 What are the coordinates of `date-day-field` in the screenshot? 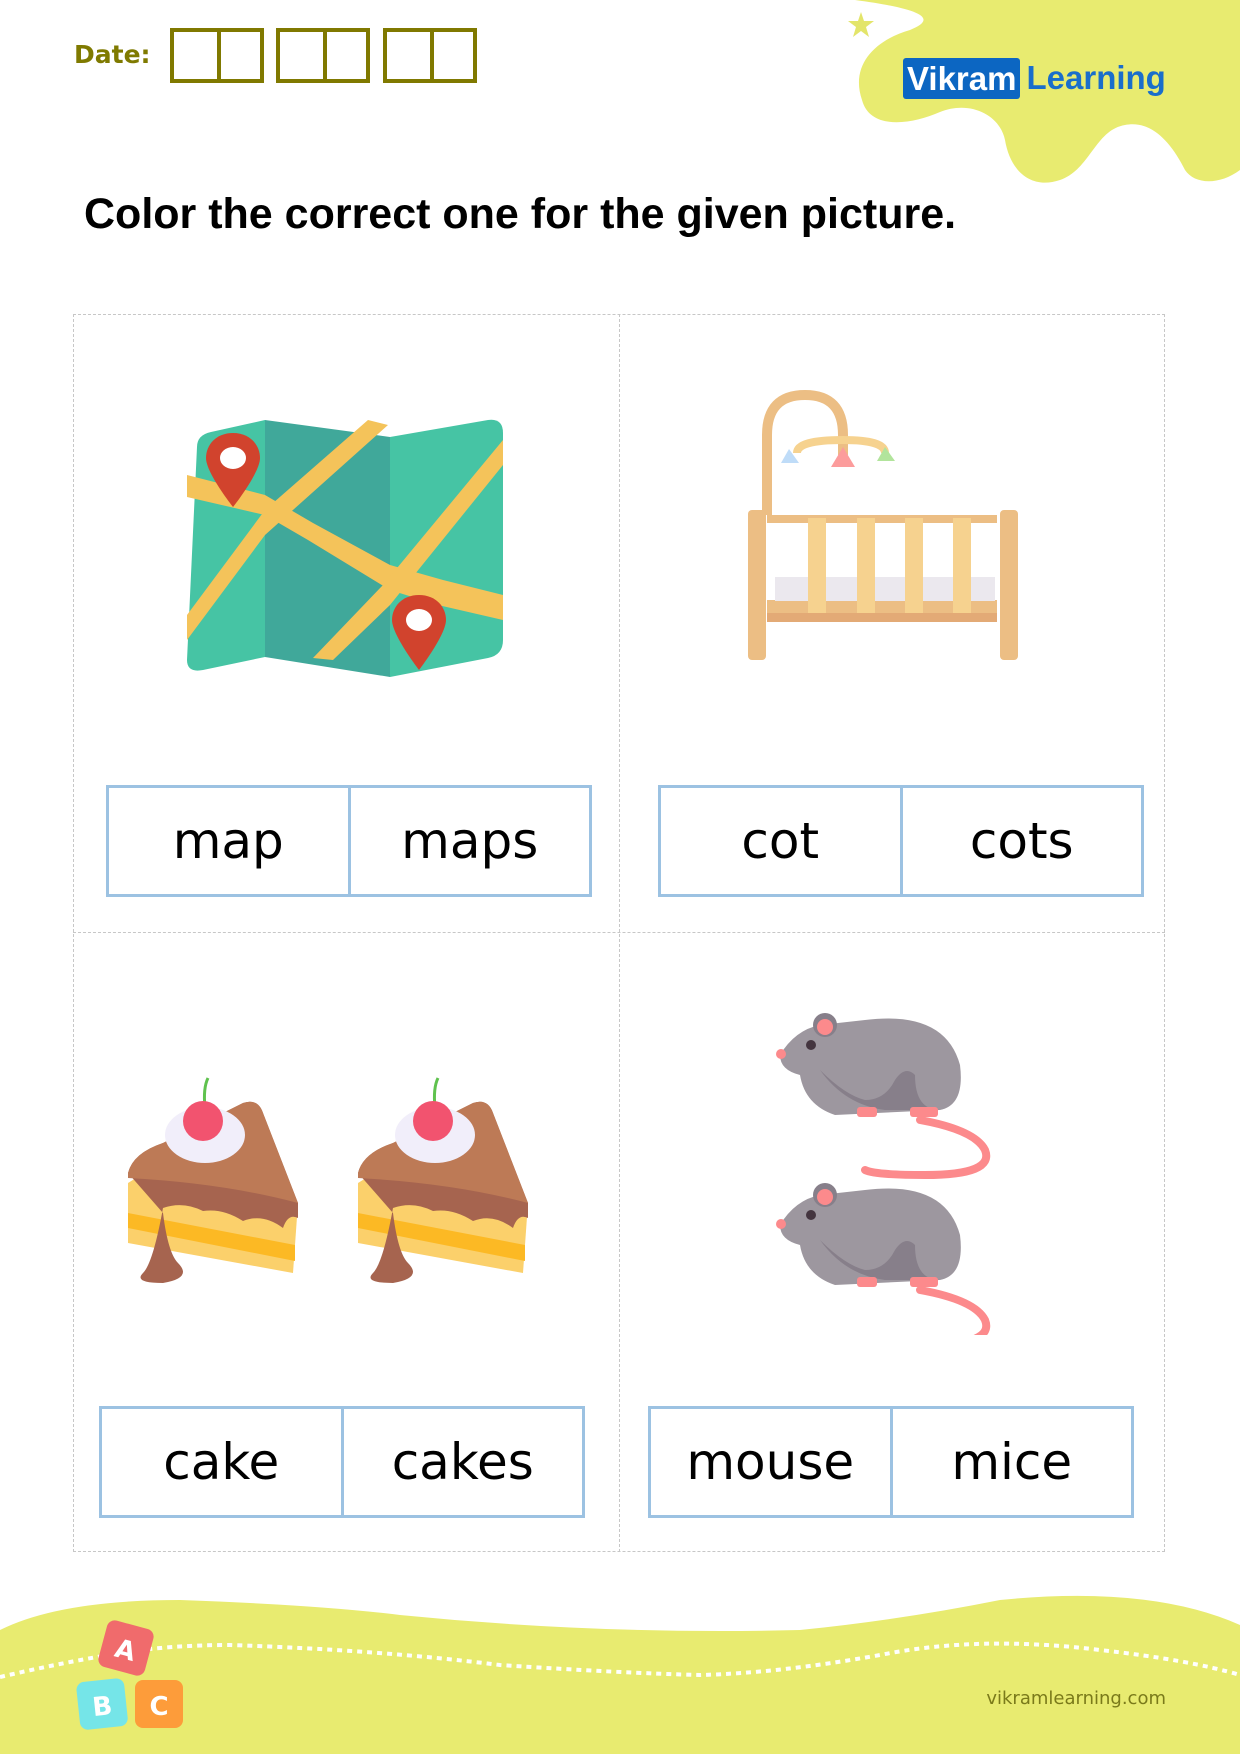 It's located at (217, 55).